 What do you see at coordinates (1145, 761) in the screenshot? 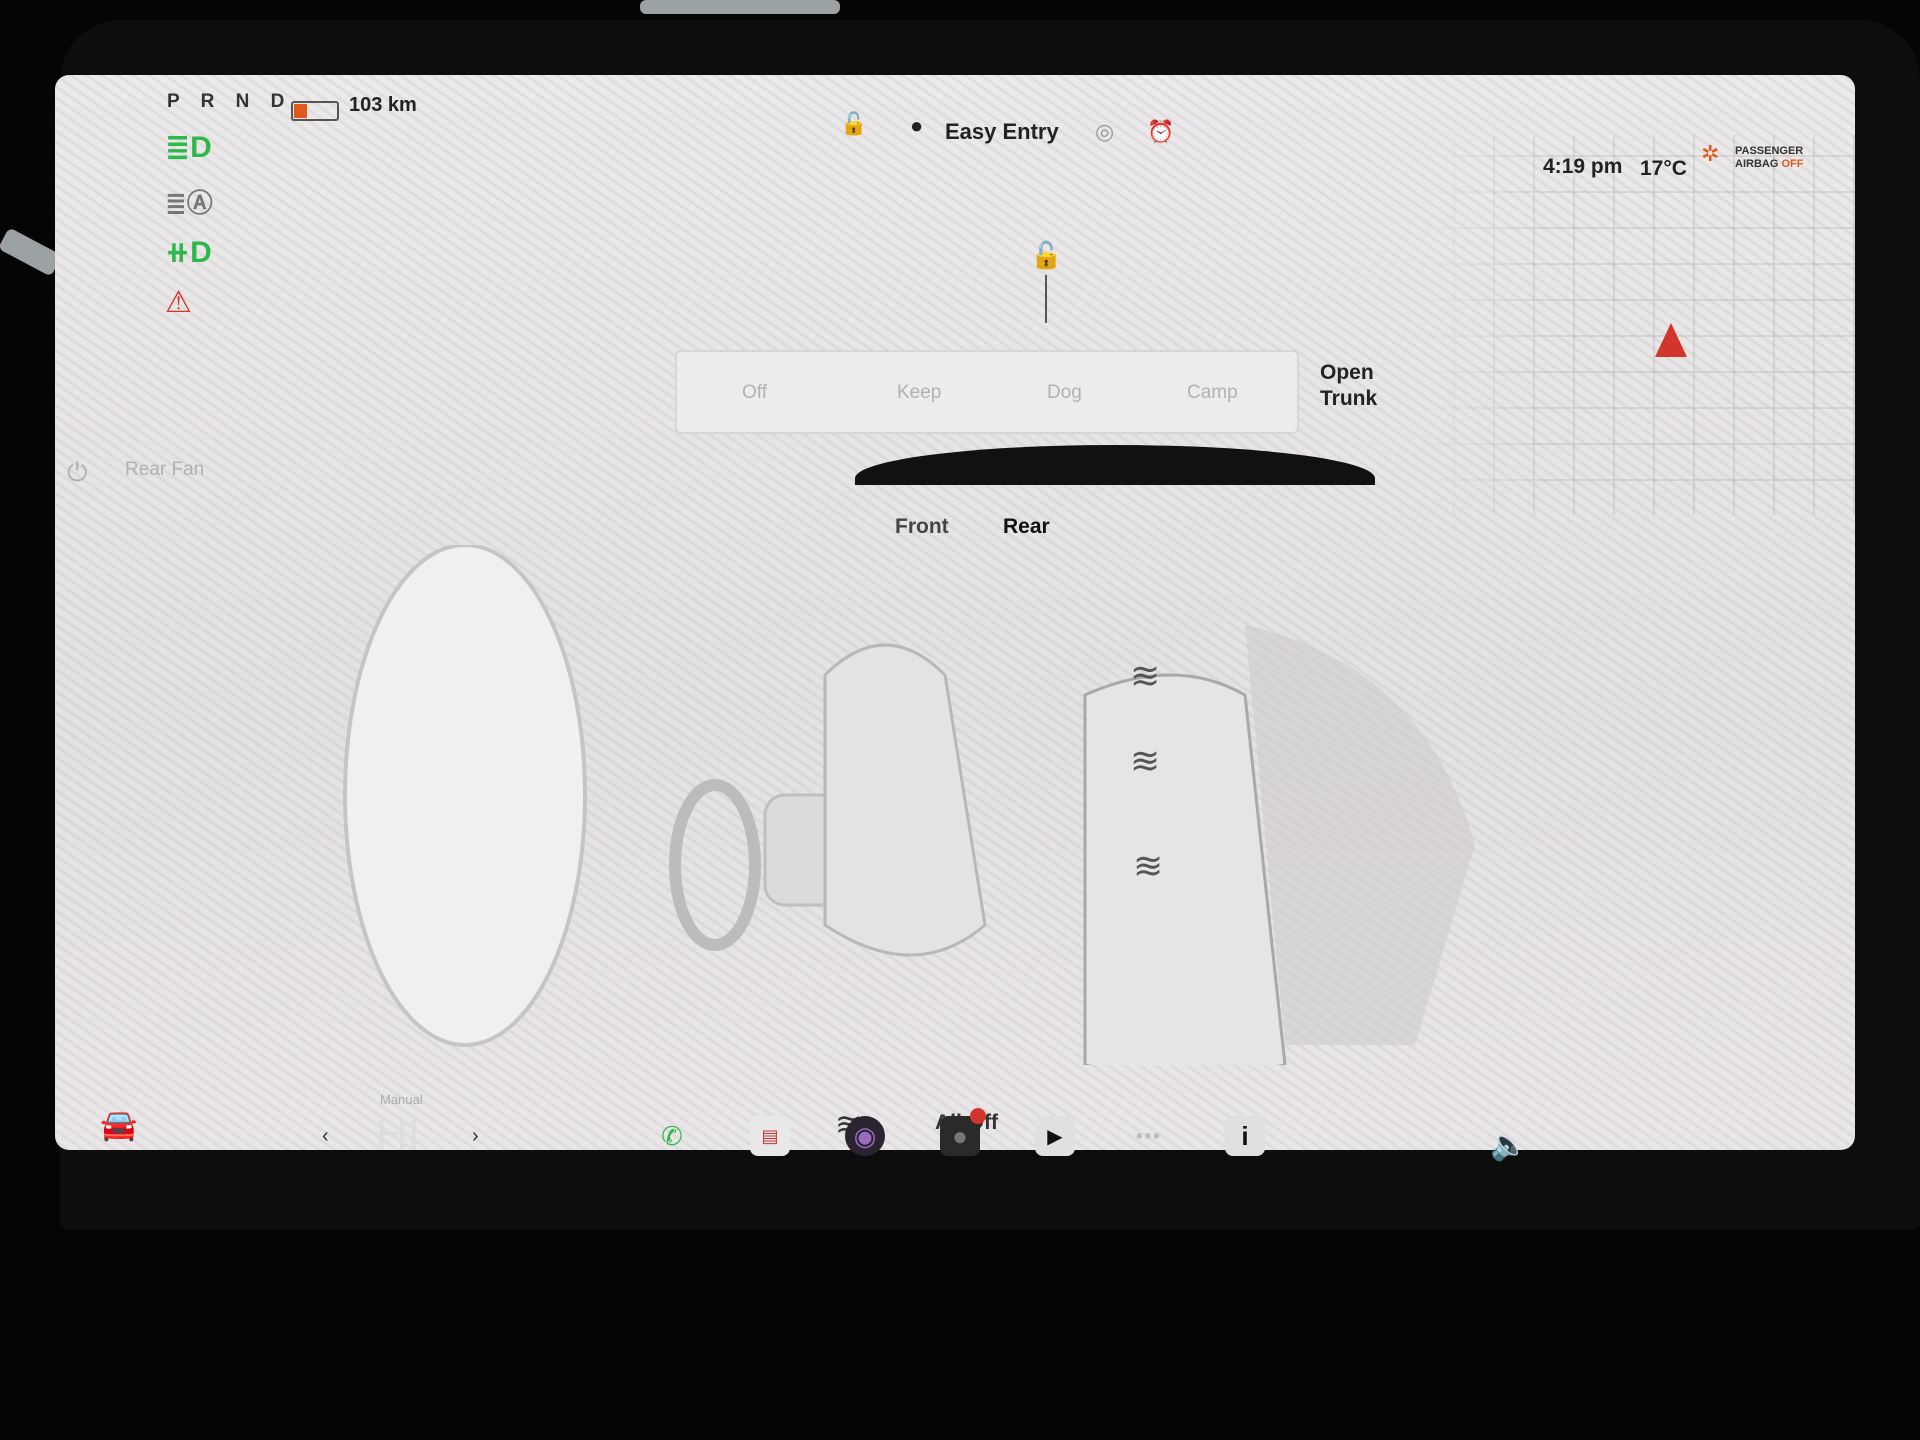
I see `rear-center-seat-heater-icon: ≋` at bounding box center [1145, 761].